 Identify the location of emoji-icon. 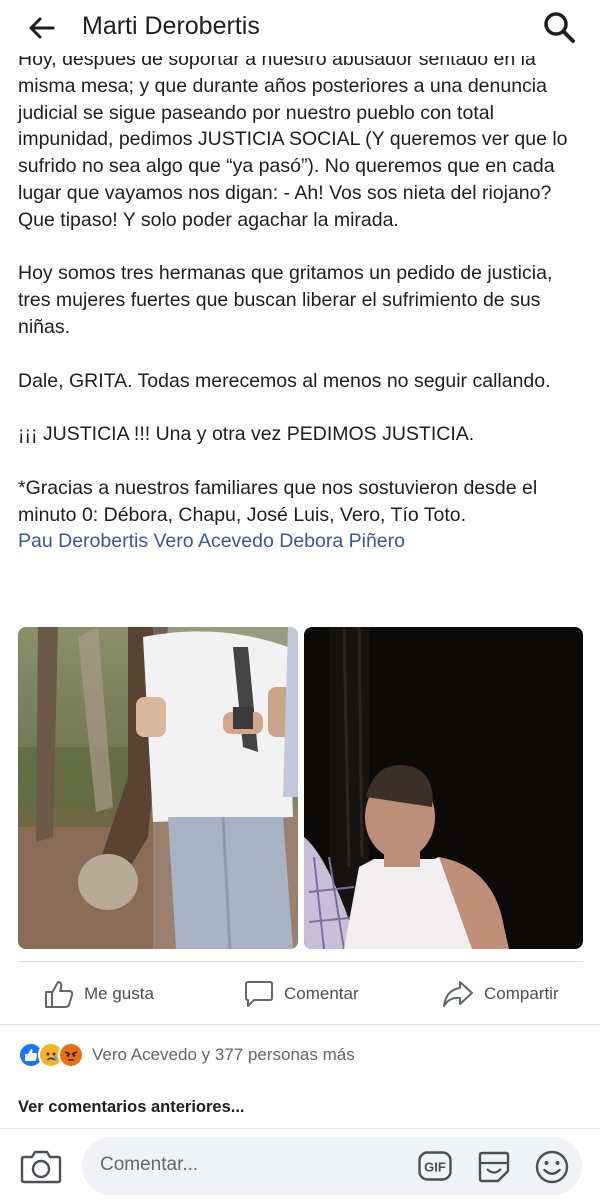
(552, 1167).